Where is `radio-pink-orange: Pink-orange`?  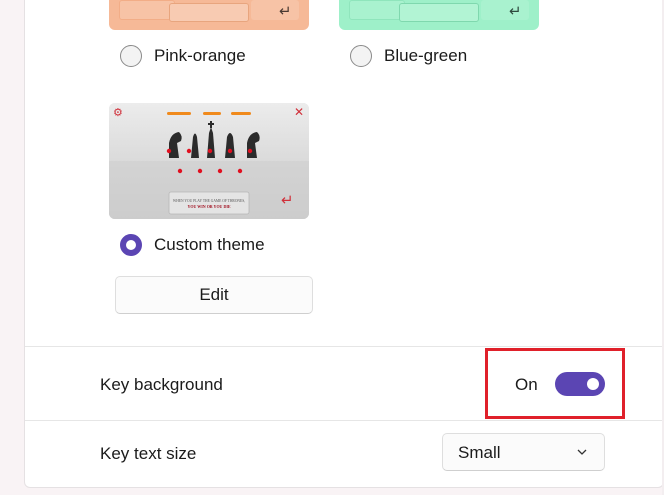 radio-pink-orange: Pink-orange is located at coordinates (183, 56).